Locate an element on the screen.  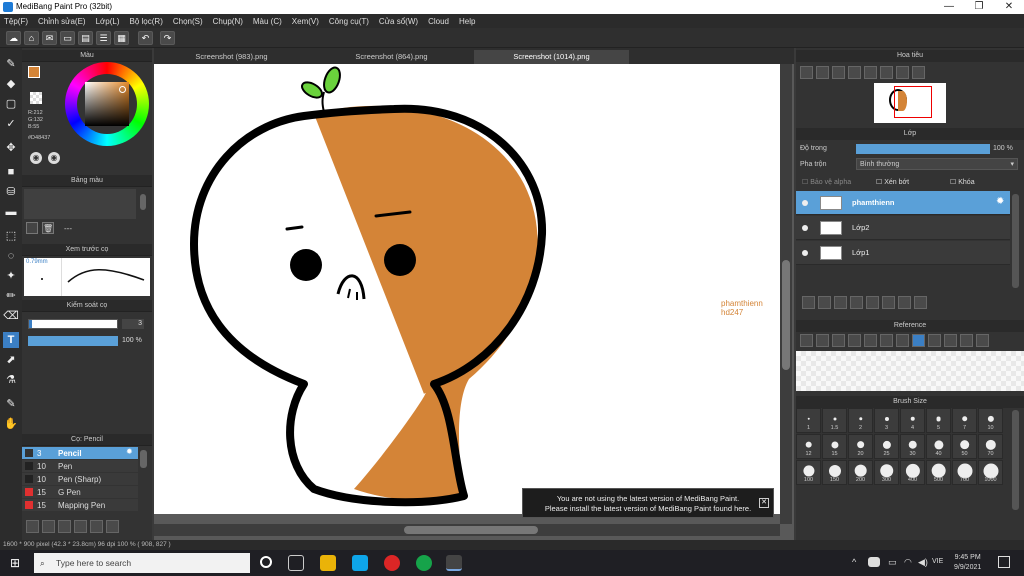
new-halftone-layer-button is located at coordinates (824, 302).